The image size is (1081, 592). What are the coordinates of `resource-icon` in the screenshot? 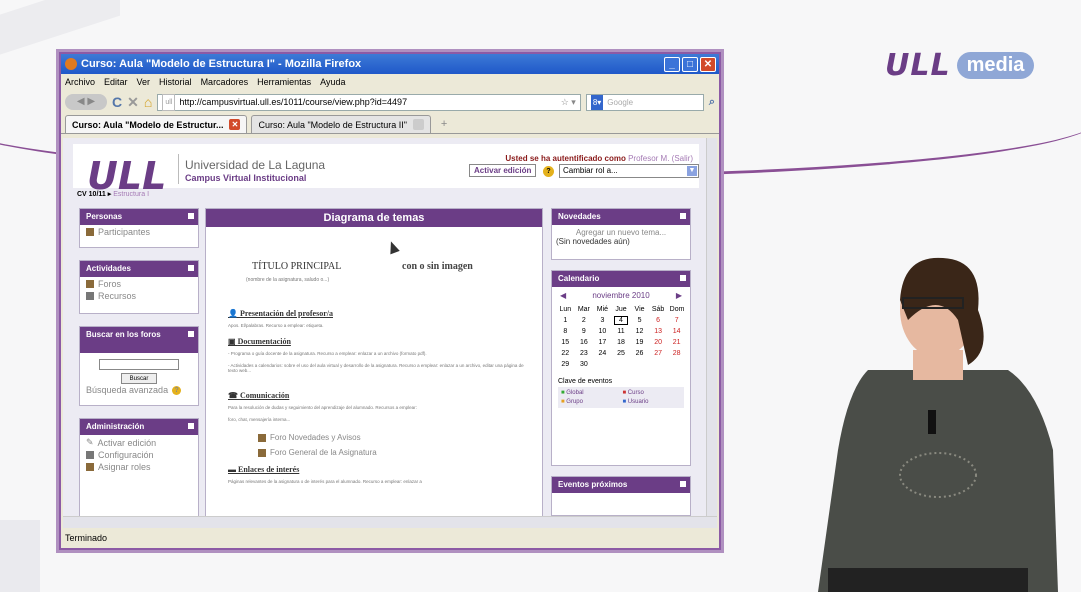 It's located at (90, 296).